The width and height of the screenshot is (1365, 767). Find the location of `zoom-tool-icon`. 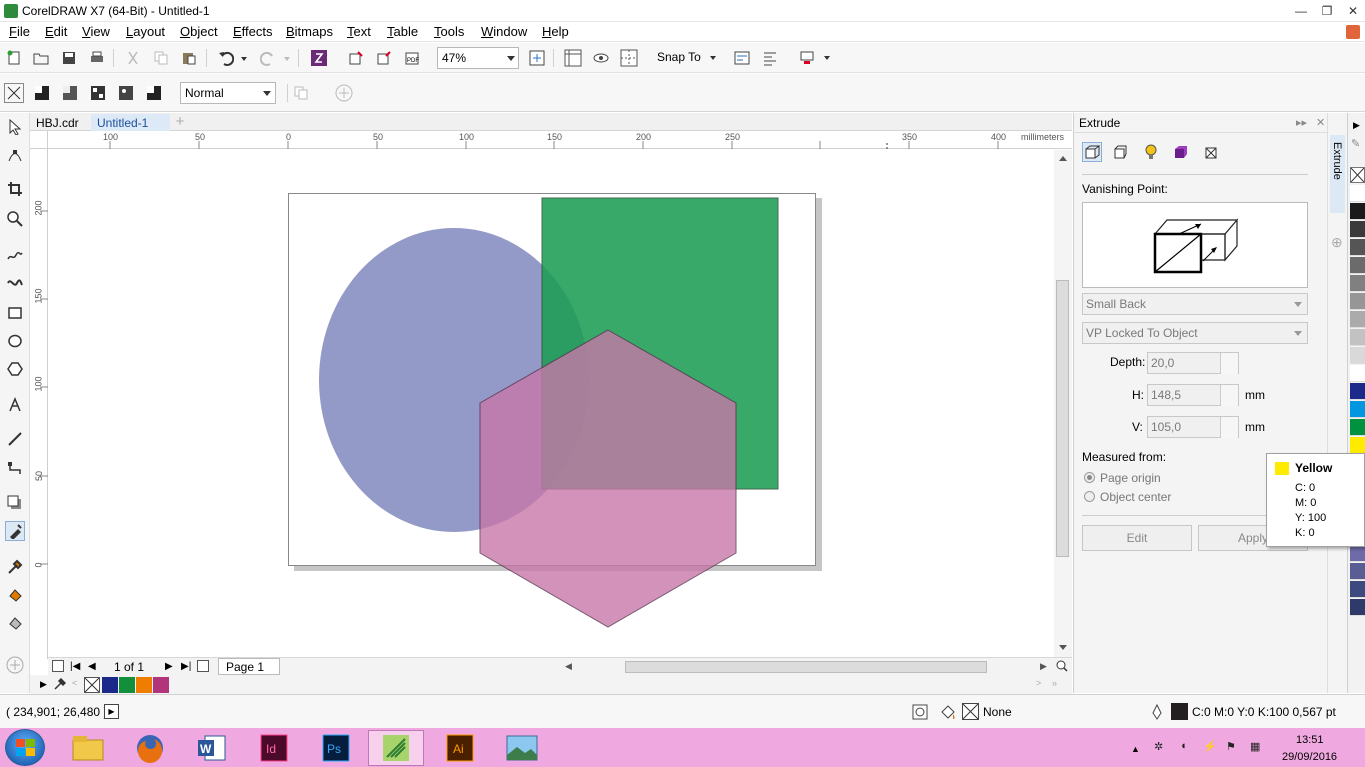

zoom-tool-icon is located at coordinates (15, 219).